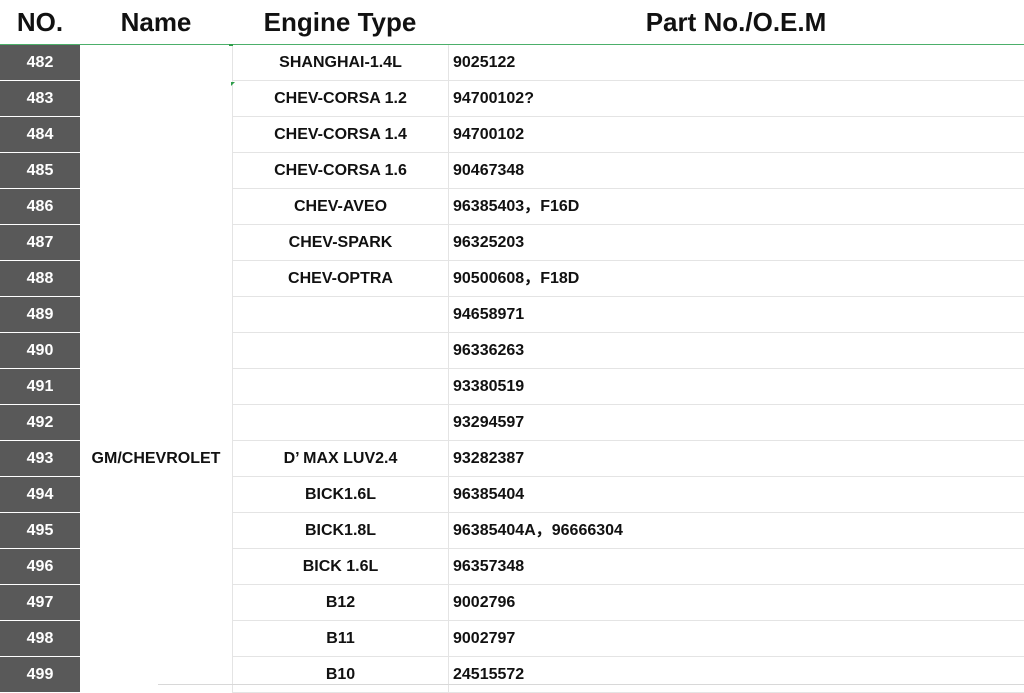 The image size is (1024, 693). What do you see at coordinates (40, 63) in the screenshot?
I see `row-number-cell: 482` at bounding box center [40, 63].